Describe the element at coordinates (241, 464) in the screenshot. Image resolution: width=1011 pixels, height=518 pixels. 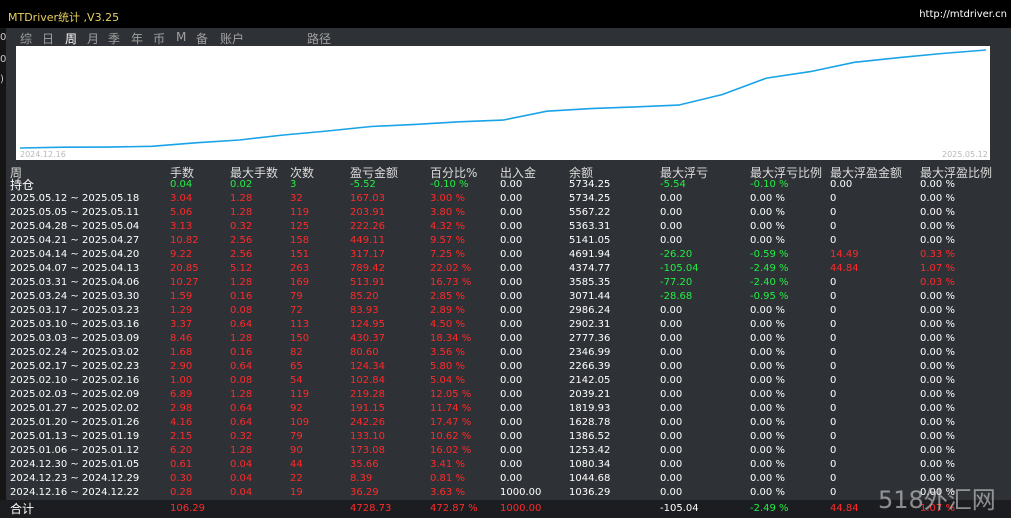
I see `cell-max-lots: 0.04` at that location.